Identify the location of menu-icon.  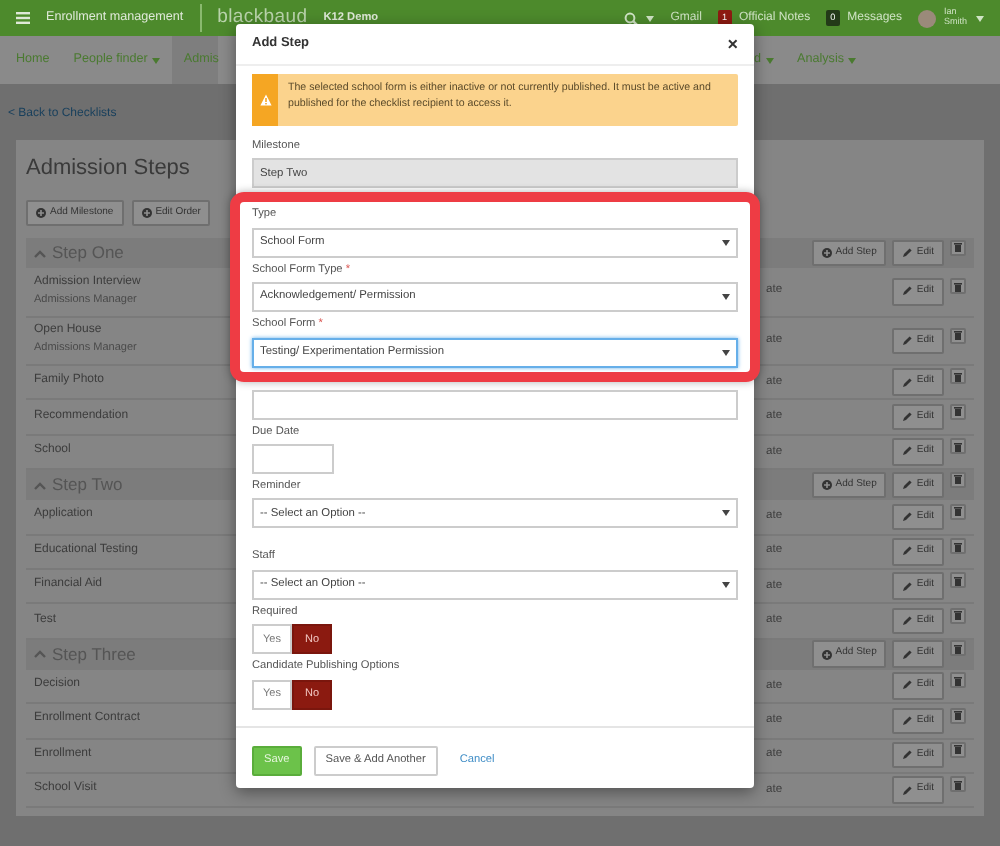
(23, 18).